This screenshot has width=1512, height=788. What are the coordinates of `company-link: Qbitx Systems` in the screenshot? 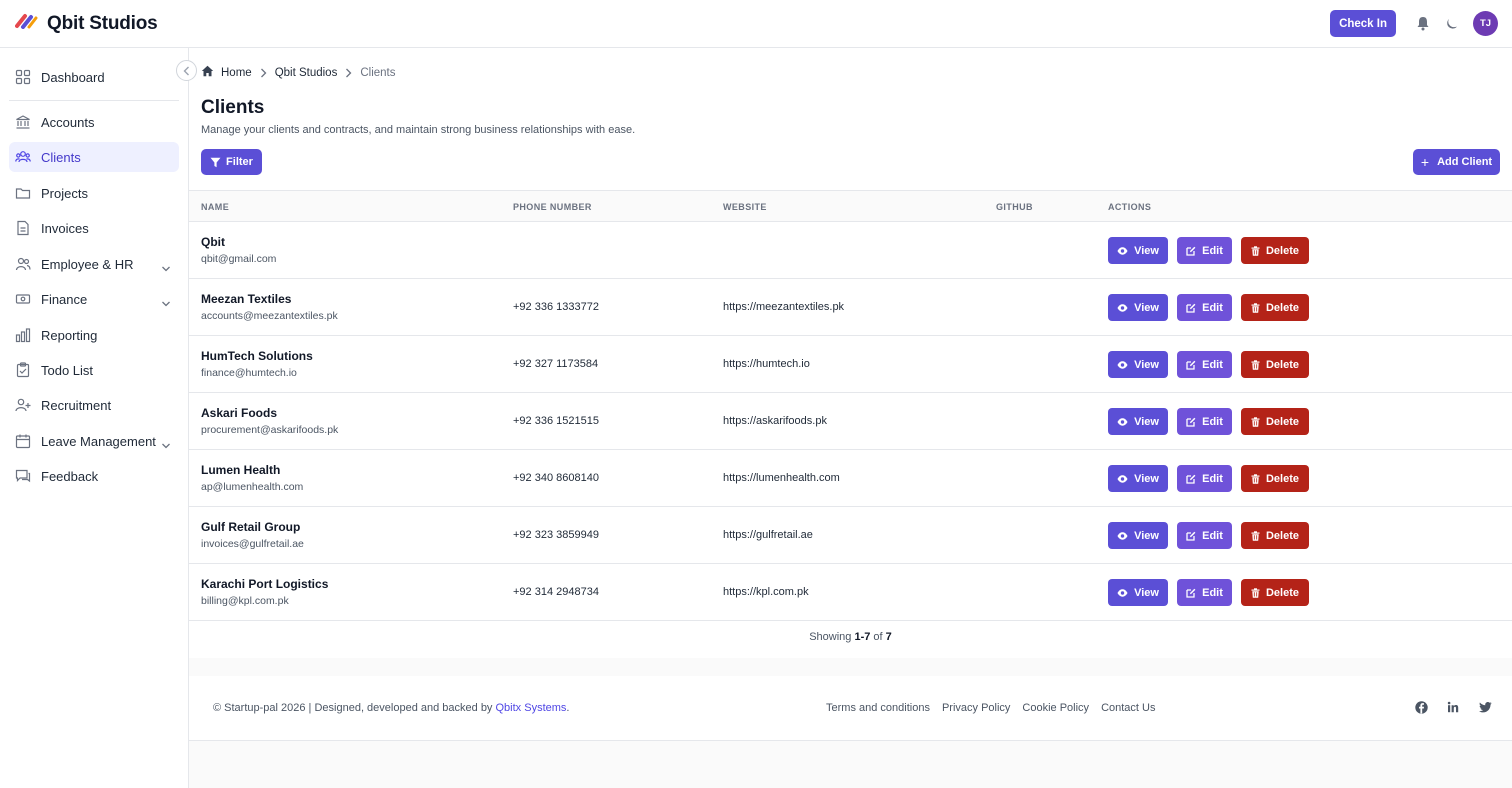 It's located at (531, 708).